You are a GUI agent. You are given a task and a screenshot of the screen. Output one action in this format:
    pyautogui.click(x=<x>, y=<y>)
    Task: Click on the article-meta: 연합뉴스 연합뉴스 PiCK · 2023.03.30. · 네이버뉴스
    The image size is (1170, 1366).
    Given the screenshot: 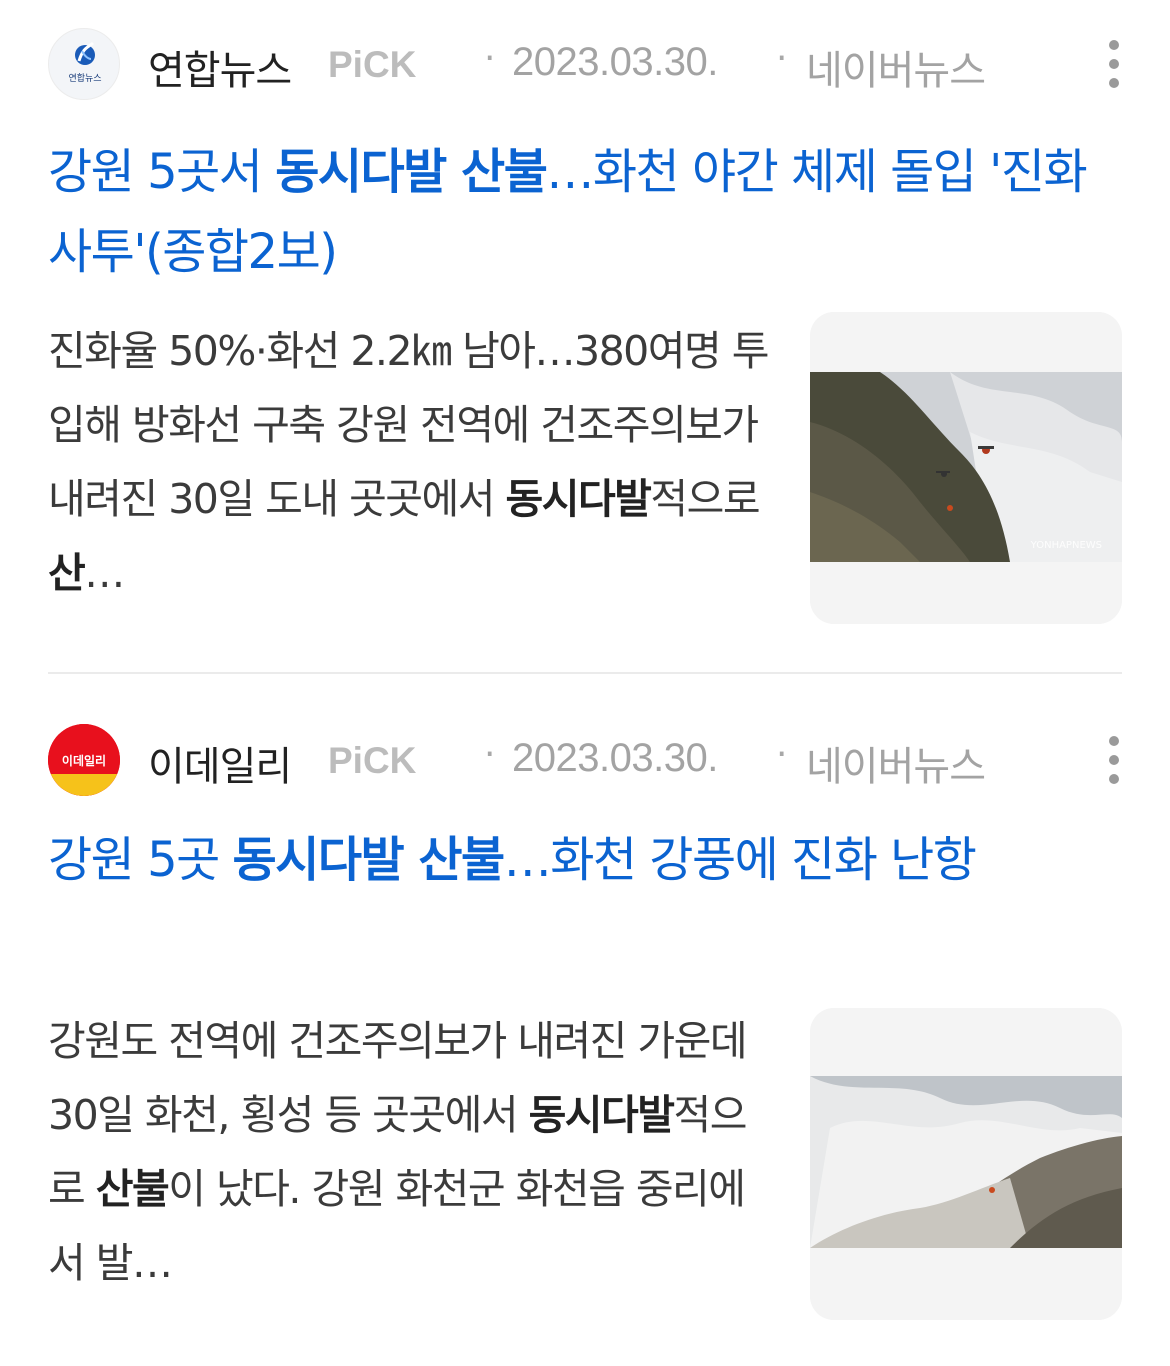 What is the action you would take?
    pyautogui.click(x=585, y=63)
    